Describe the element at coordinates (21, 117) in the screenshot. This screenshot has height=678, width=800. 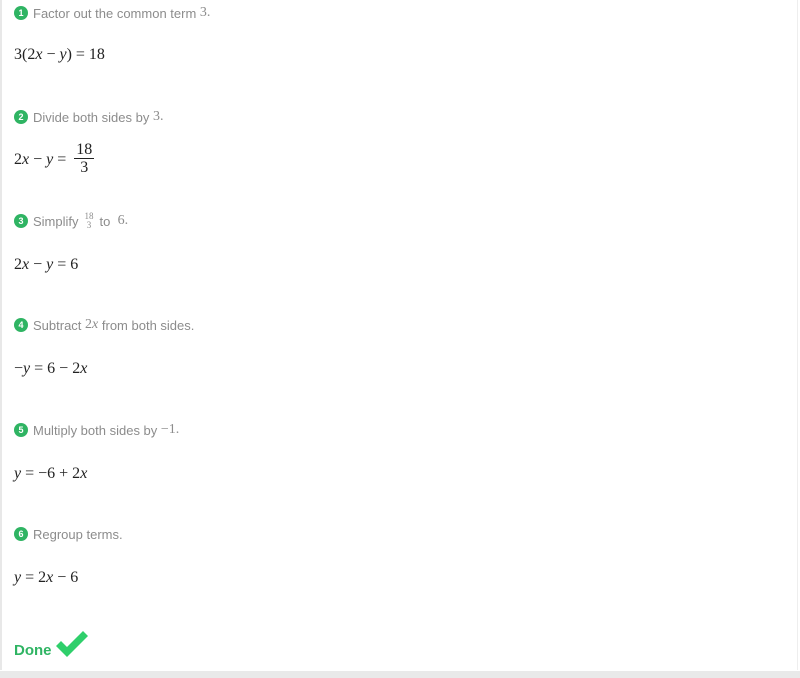
I see `step-number-badge: 2` at that location.